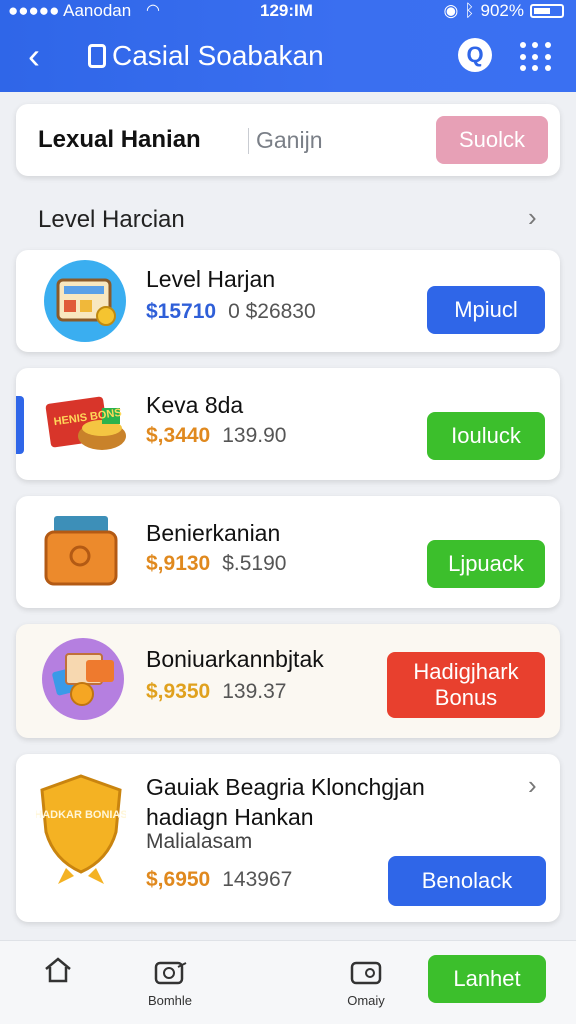 The height and width of the screenshot is (1024, 576). I want to click on tab-account: Omaiy, so click(366, 981).